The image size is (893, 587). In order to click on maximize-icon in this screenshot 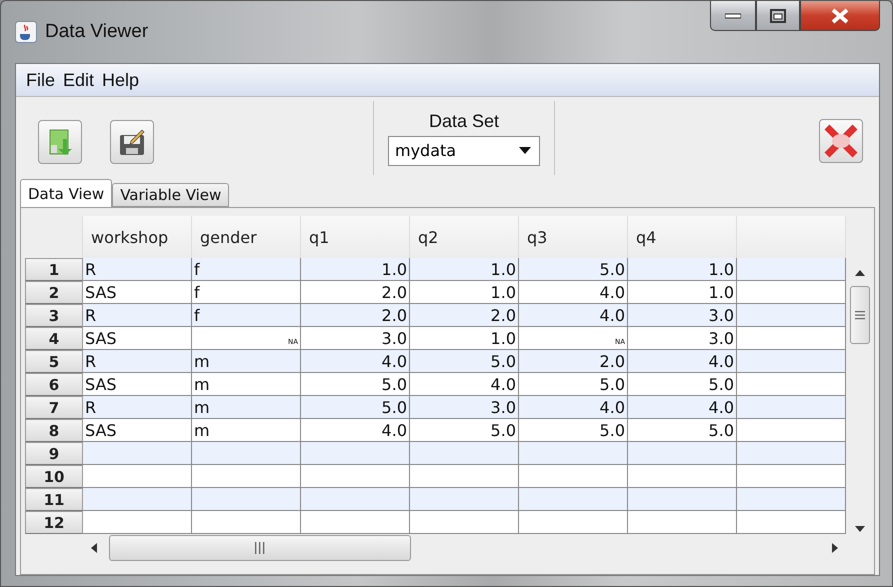, I will do `click(778, 15)`.